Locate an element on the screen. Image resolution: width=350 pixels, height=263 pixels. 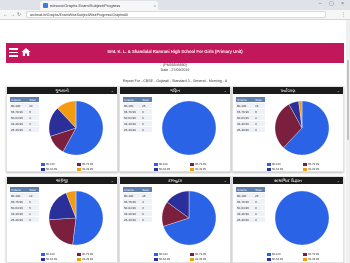
page-scrollbar is located at coordinates (348, 141).